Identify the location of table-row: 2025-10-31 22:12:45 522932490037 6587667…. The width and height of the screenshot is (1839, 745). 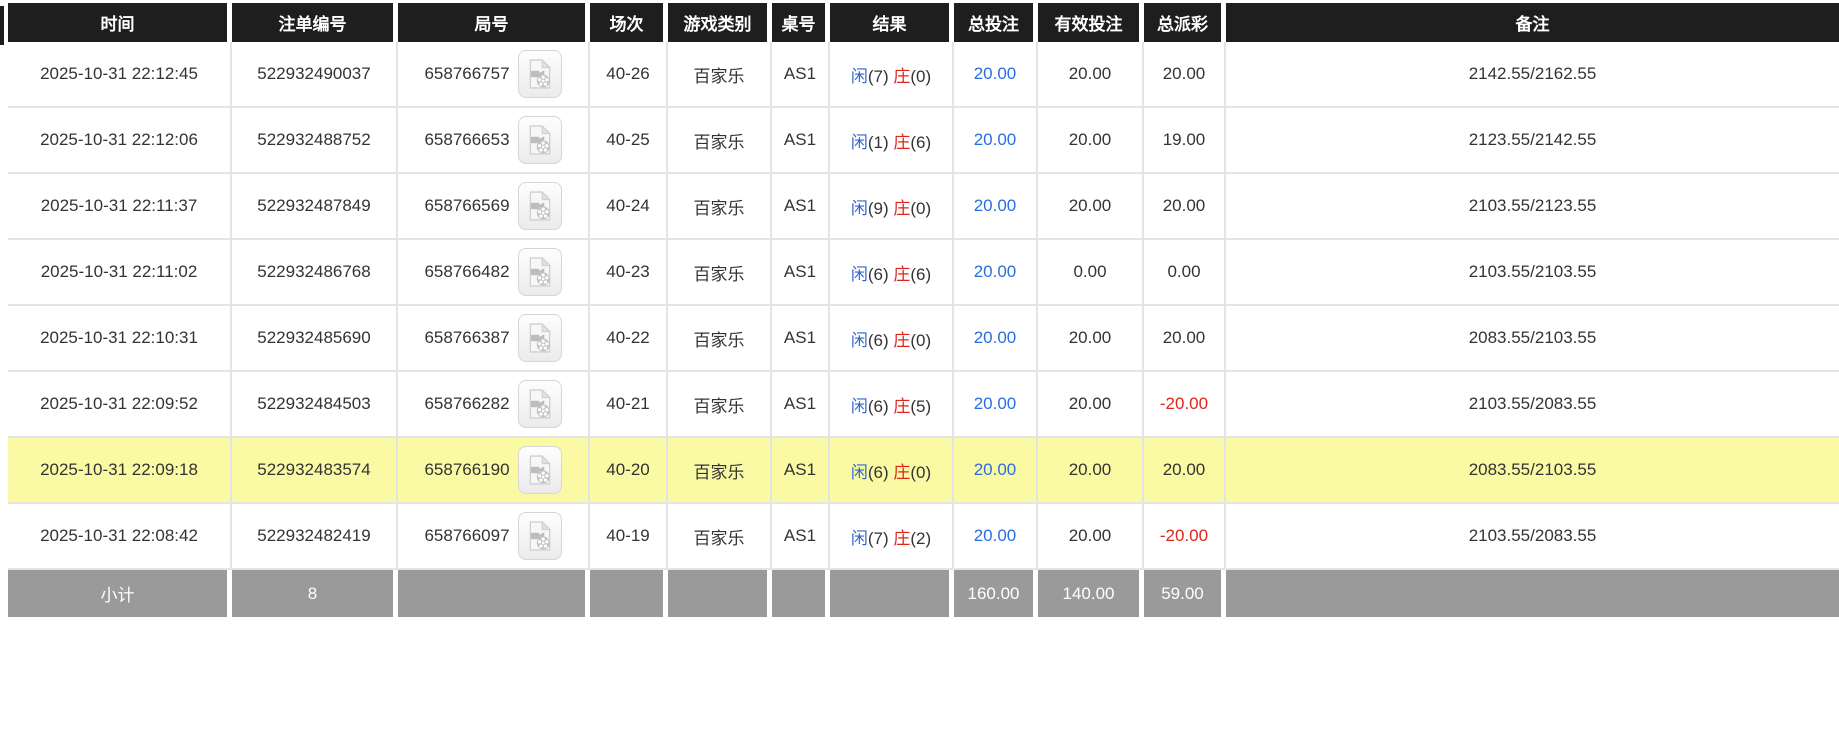
(923, 75).